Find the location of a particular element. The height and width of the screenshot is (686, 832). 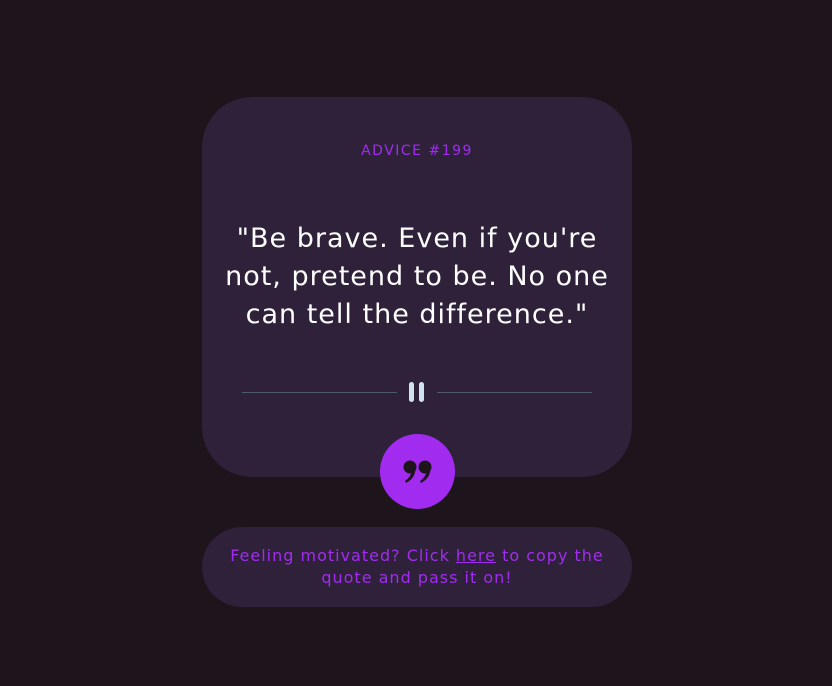

copy-prompt-before: Feeling motivated? Click is located at coordinates (343, 555).